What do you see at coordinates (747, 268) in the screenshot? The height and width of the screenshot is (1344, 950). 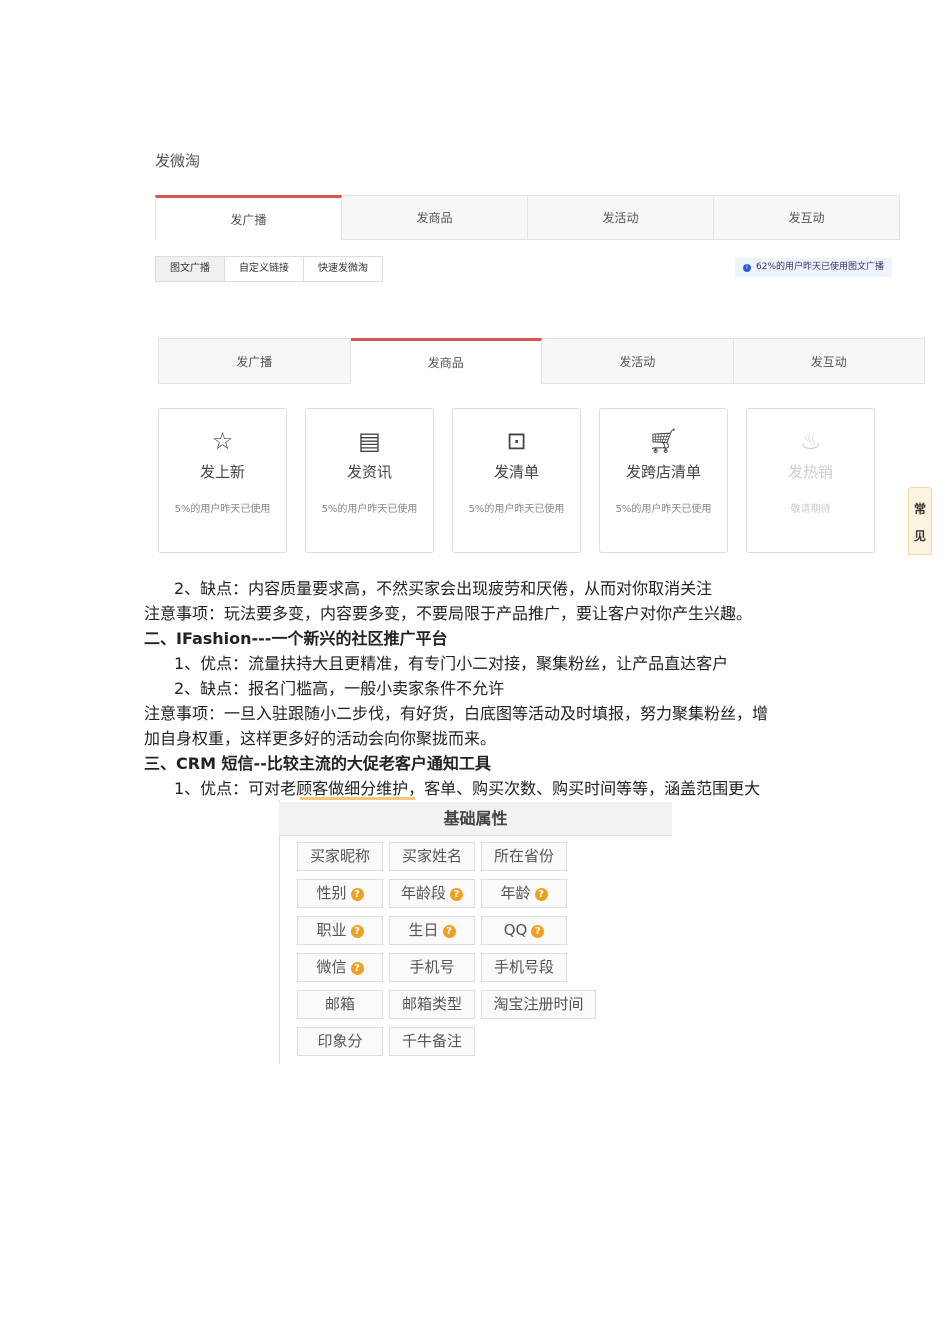 I see `info-icon: i` at bounding box center [747, 268].